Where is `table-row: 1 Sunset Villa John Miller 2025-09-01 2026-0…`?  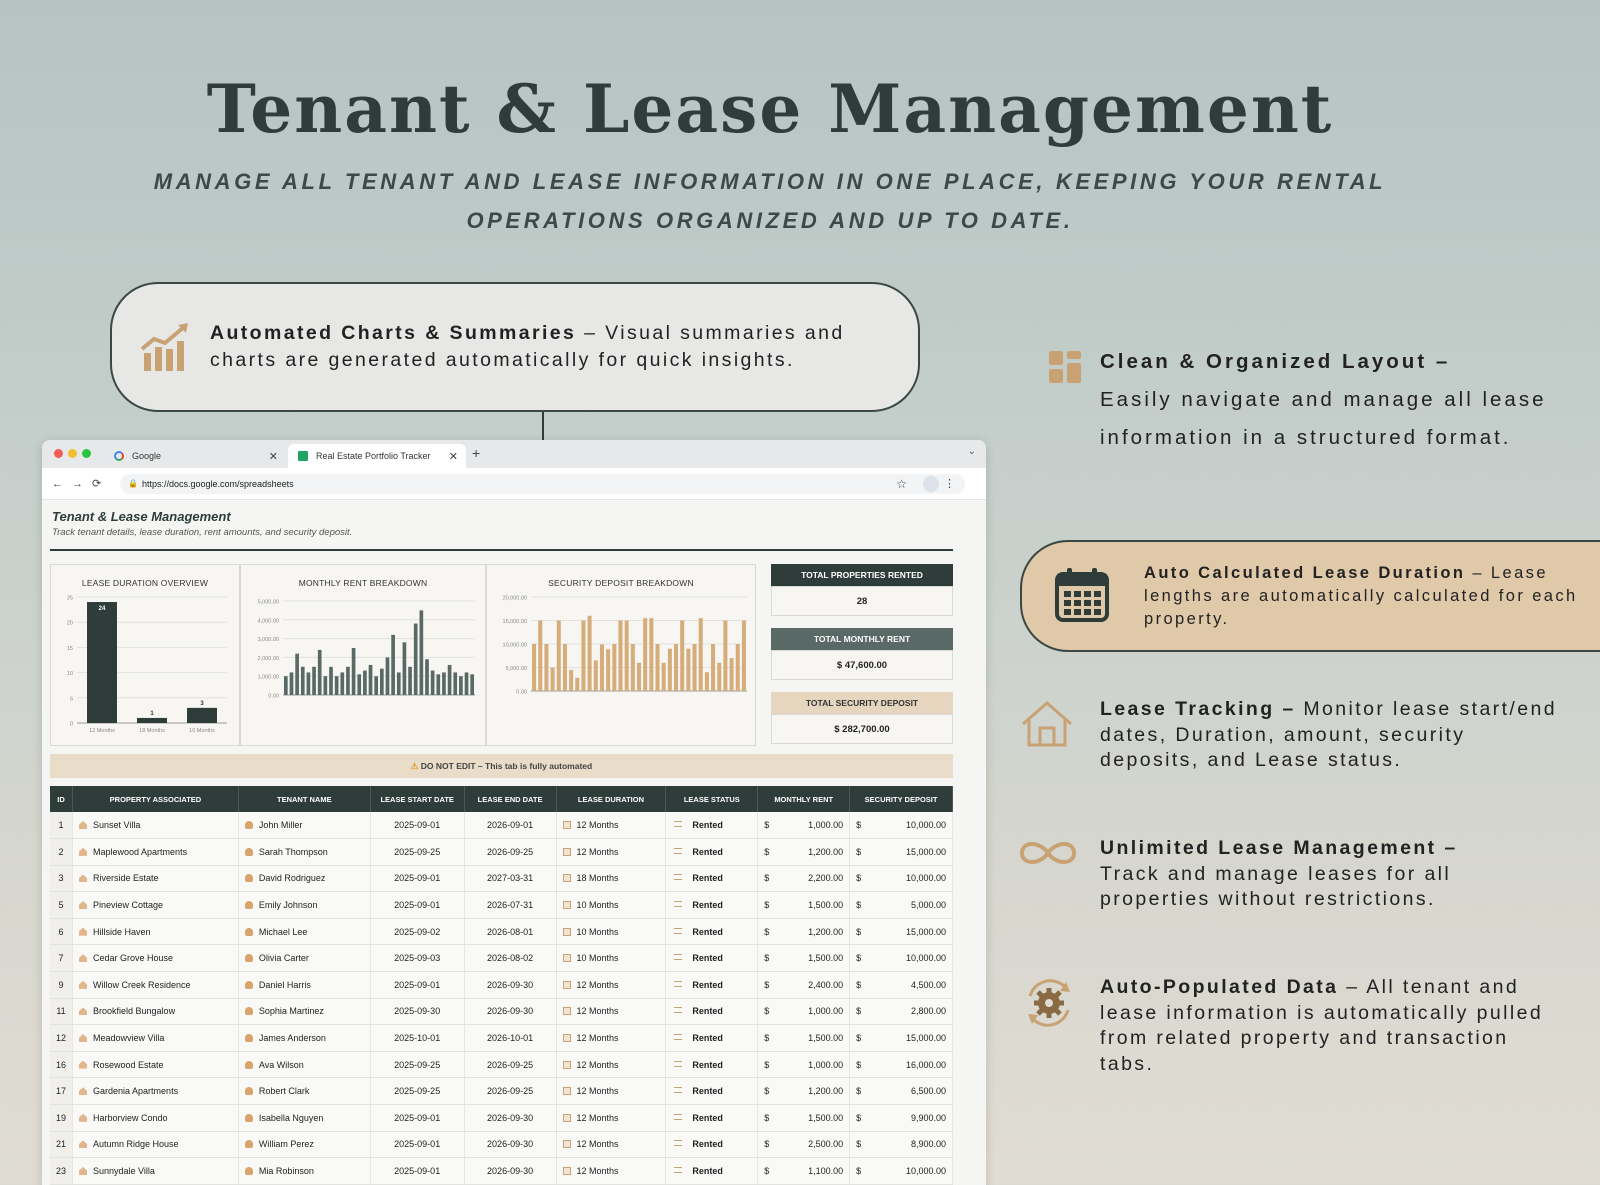 table-row: 1 Sunset Villa John Miller 2025-09-01 2026-0… is located at coordinates (501, 826).